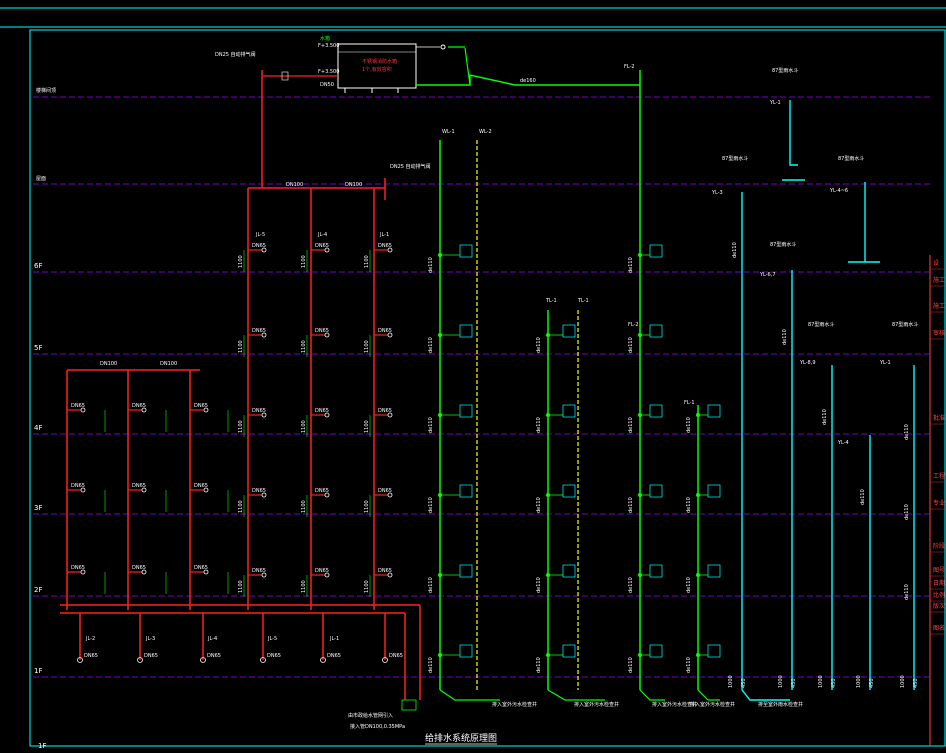 This screenshot has height=753, width=946. What do you see at coordinates (633, 325) in the screenshot?
I see `riser-label-fl2b: FL-2` at bounding box center [633, 325].